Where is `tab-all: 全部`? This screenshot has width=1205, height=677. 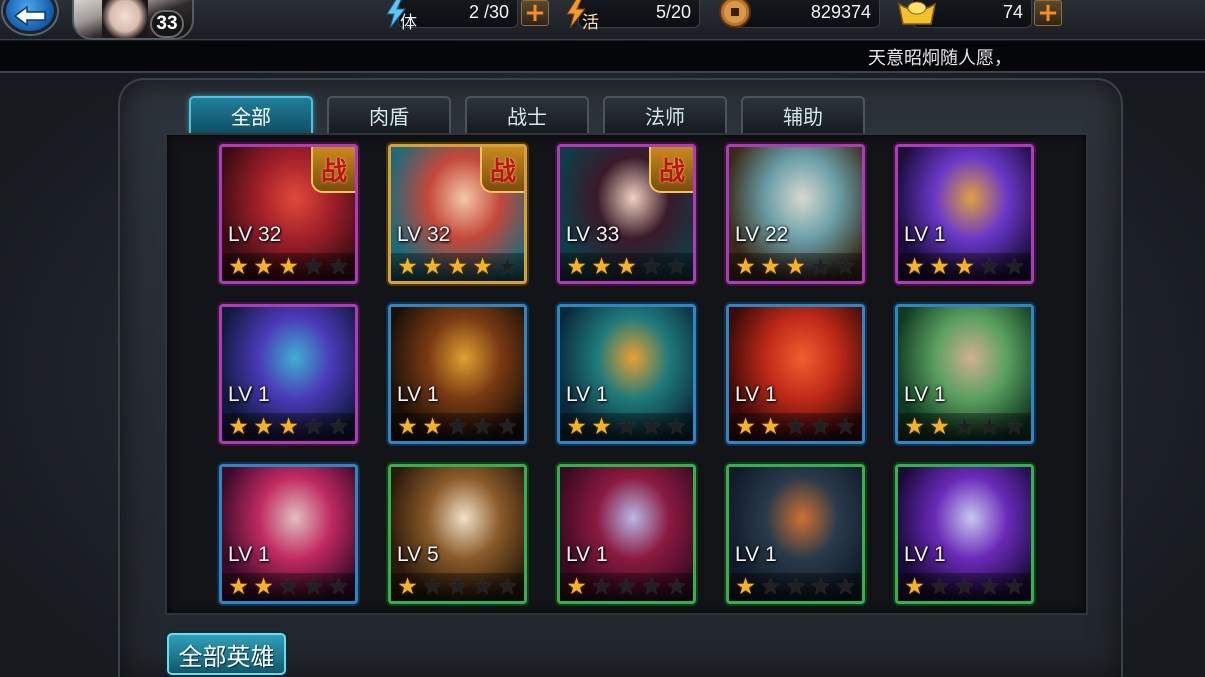
tab-all: 全部 is located at coordinates (251, 114).